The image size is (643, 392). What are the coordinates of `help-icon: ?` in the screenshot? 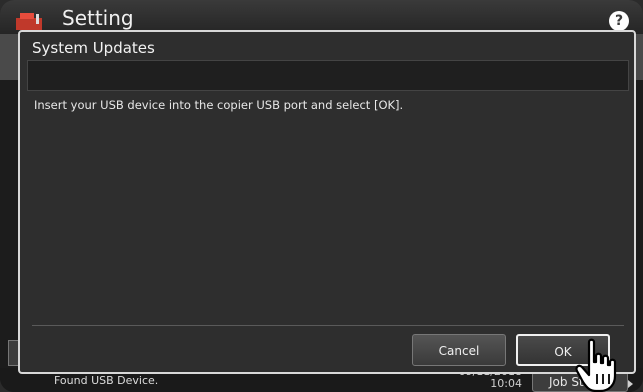 It's located at (619, 21).